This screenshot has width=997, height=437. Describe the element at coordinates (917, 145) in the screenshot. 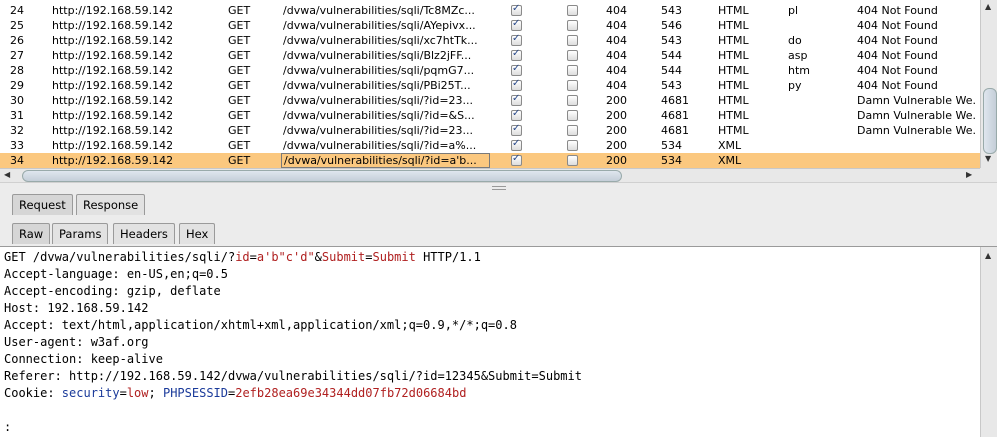

I see `cell-title` at that location.